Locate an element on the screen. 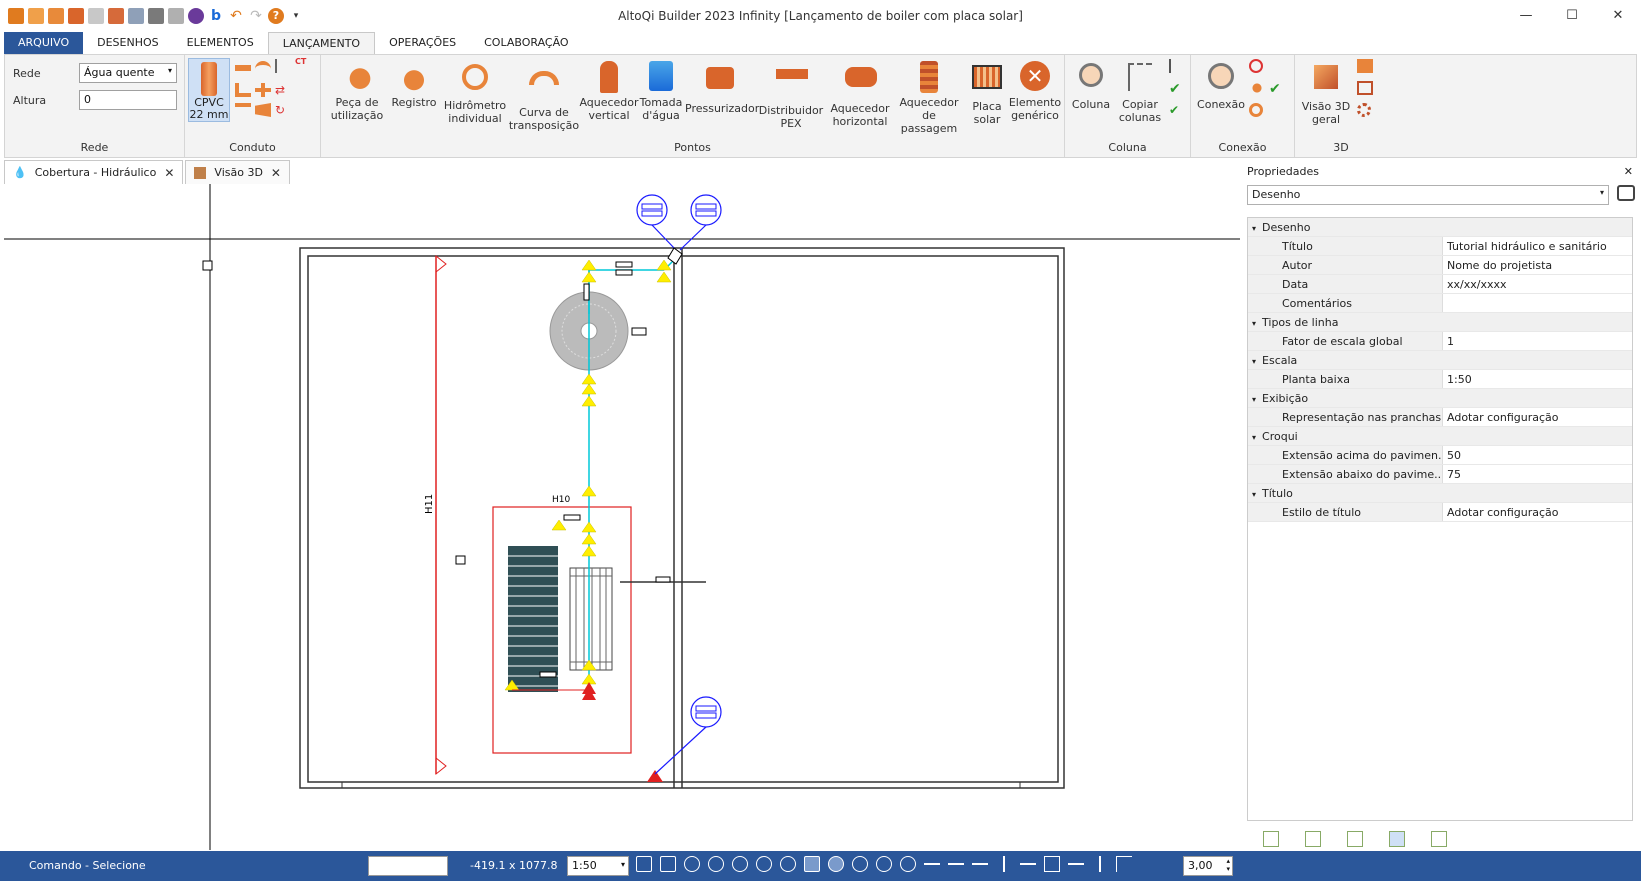  cloud-icon is located at coordinates (196, 16).